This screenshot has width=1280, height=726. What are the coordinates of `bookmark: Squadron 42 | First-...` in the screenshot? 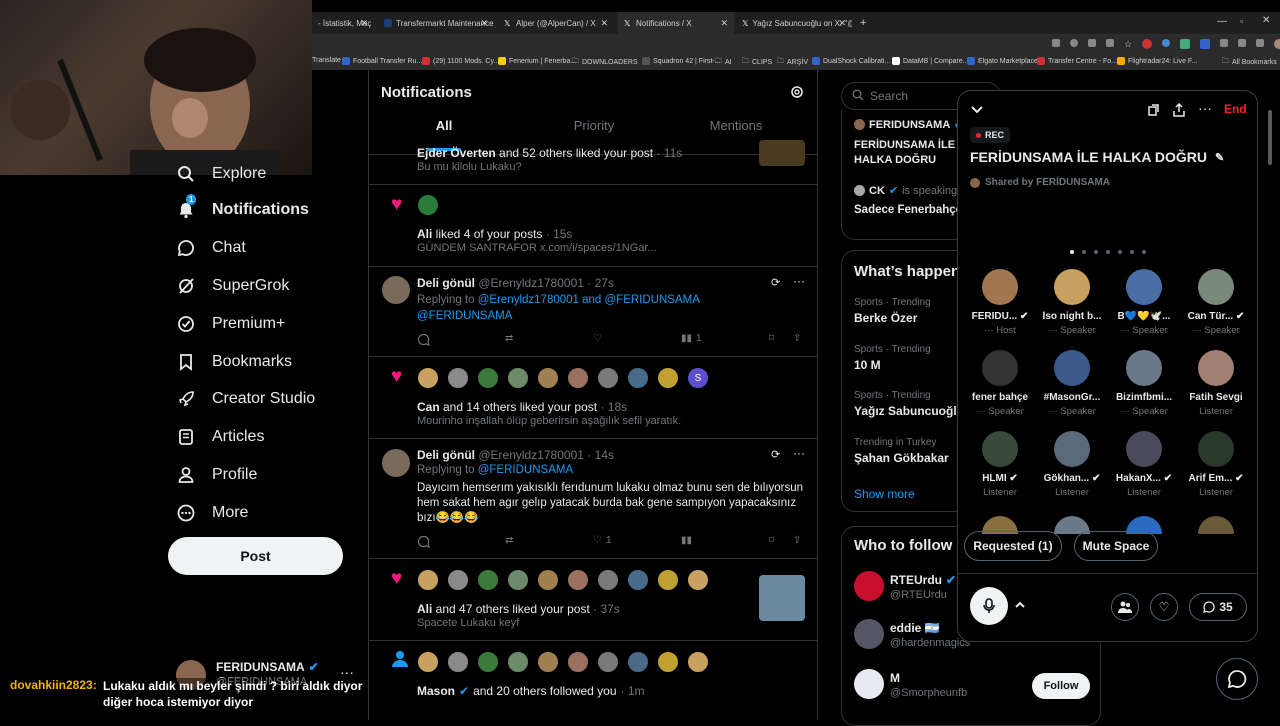 It's located at (681, 61).